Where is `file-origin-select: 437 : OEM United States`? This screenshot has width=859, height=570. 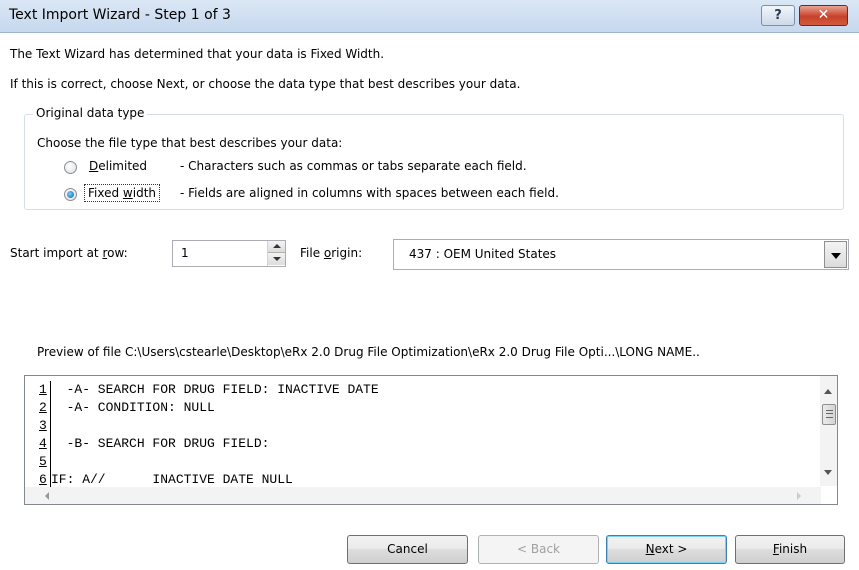
file-origin-select: 437 : OEM United States is located at coordinates (621, 254).